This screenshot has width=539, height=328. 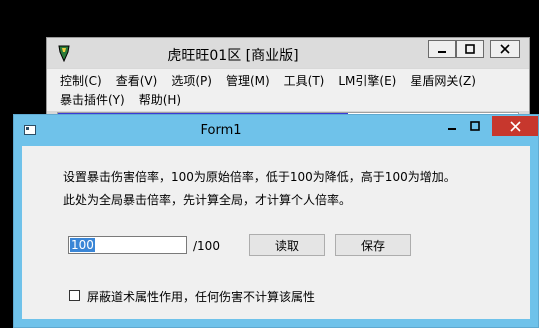 I want to click on crit-rate-value: 100, so click(x=82, y=245).